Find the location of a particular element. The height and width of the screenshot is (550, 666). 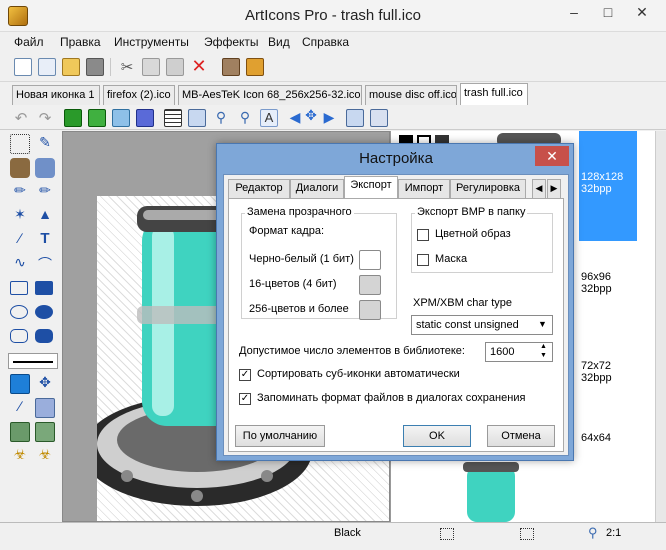

spray-icon: ✶ is located at coordinates (20, 216).